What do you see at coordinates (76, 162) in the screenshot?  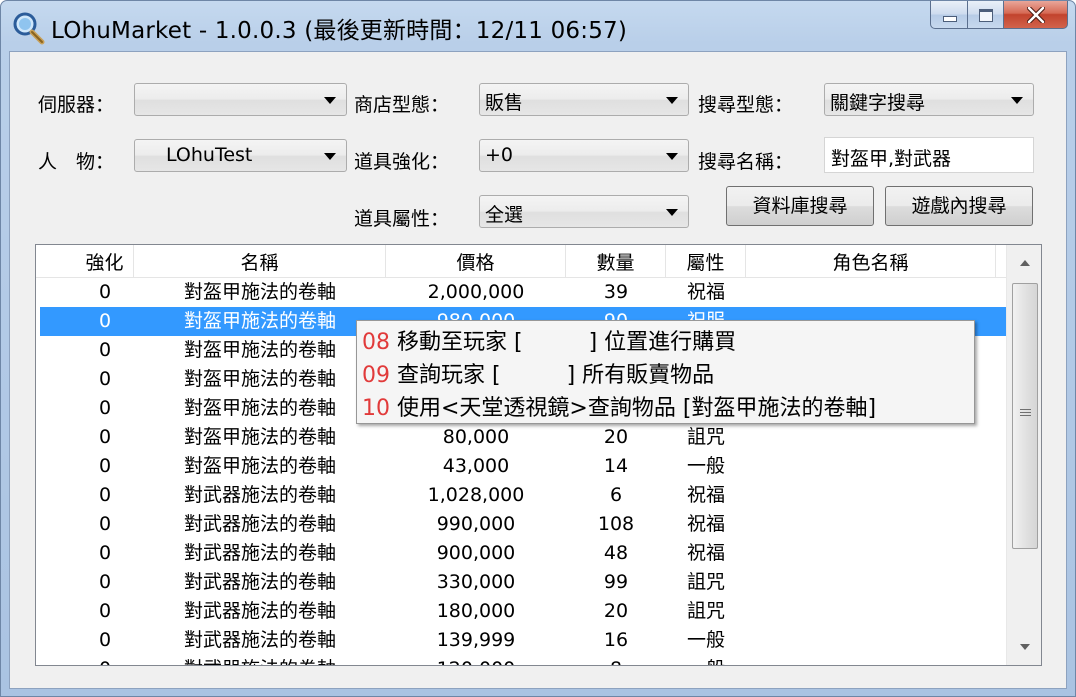 I see `character-label: 人 物：` at bounding box center [76, 162].